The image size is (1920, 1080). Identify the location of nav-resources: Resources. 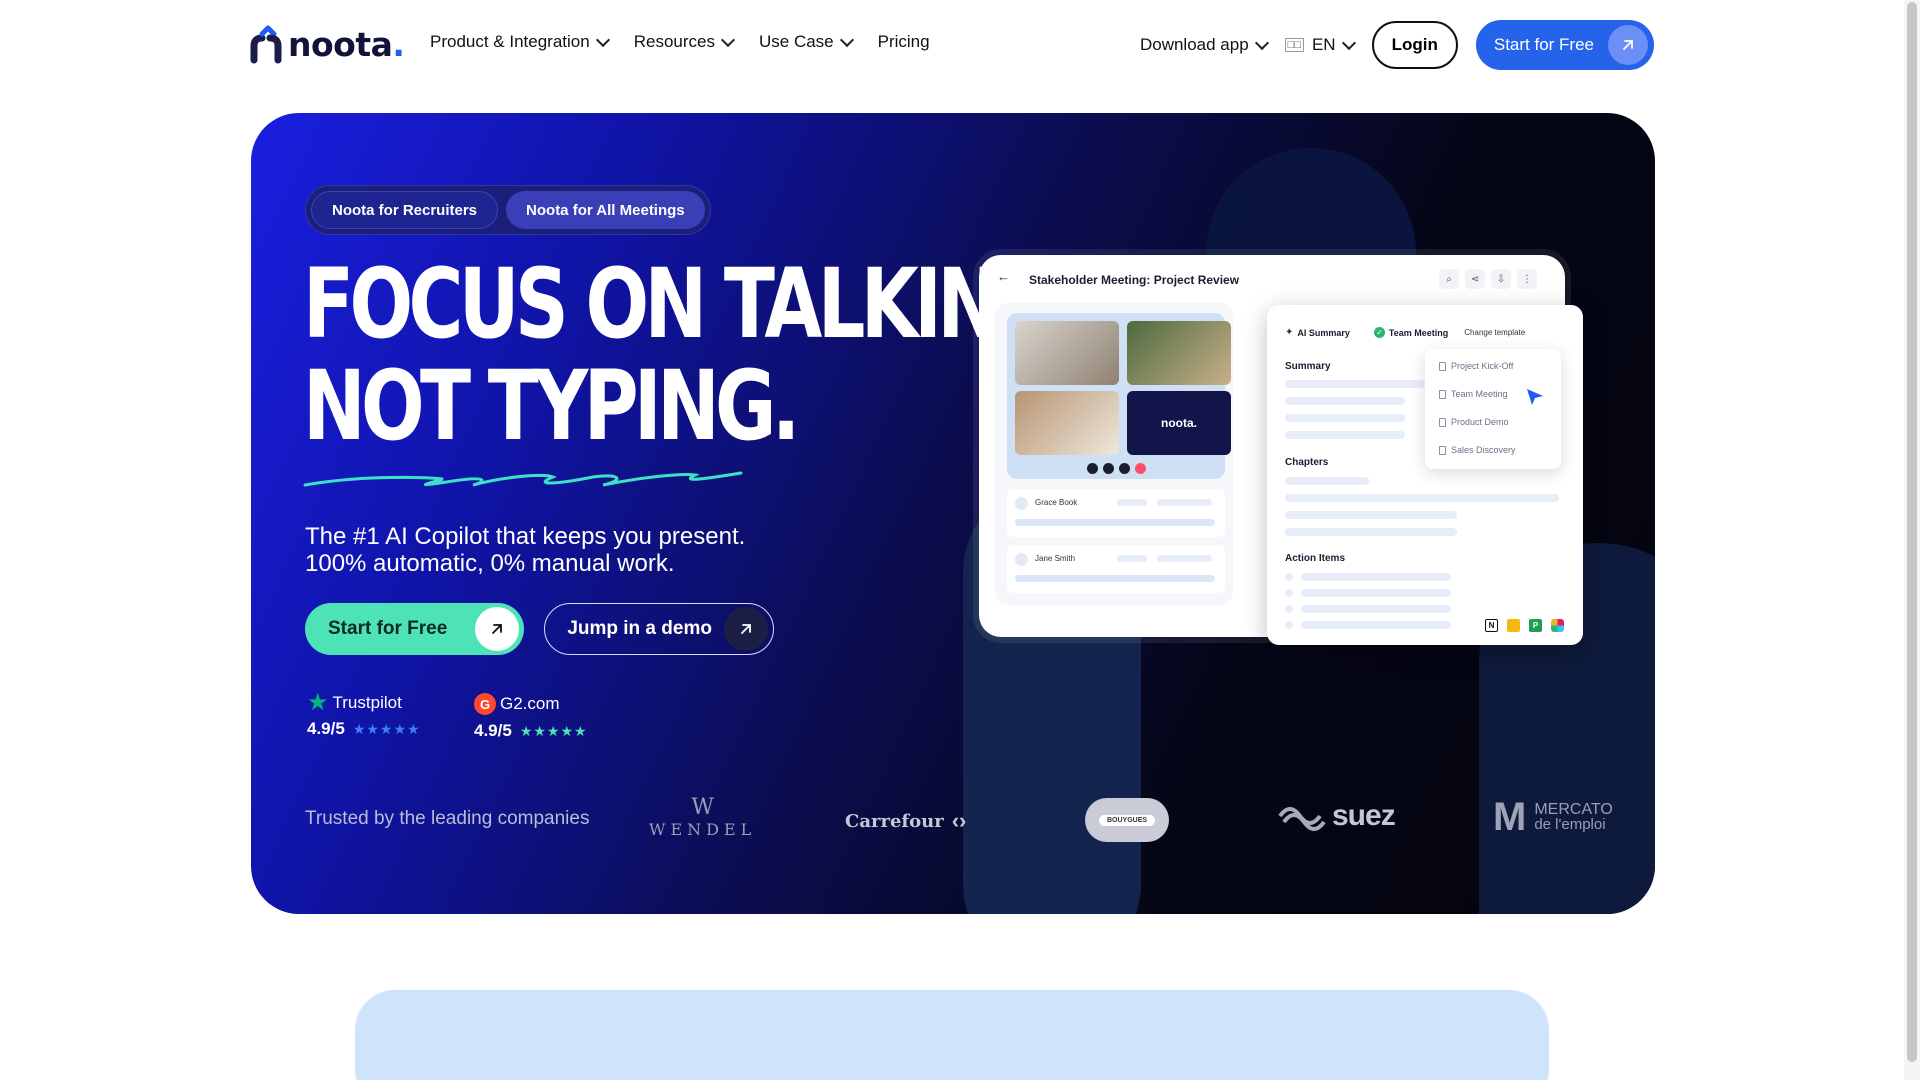
(684, 42).